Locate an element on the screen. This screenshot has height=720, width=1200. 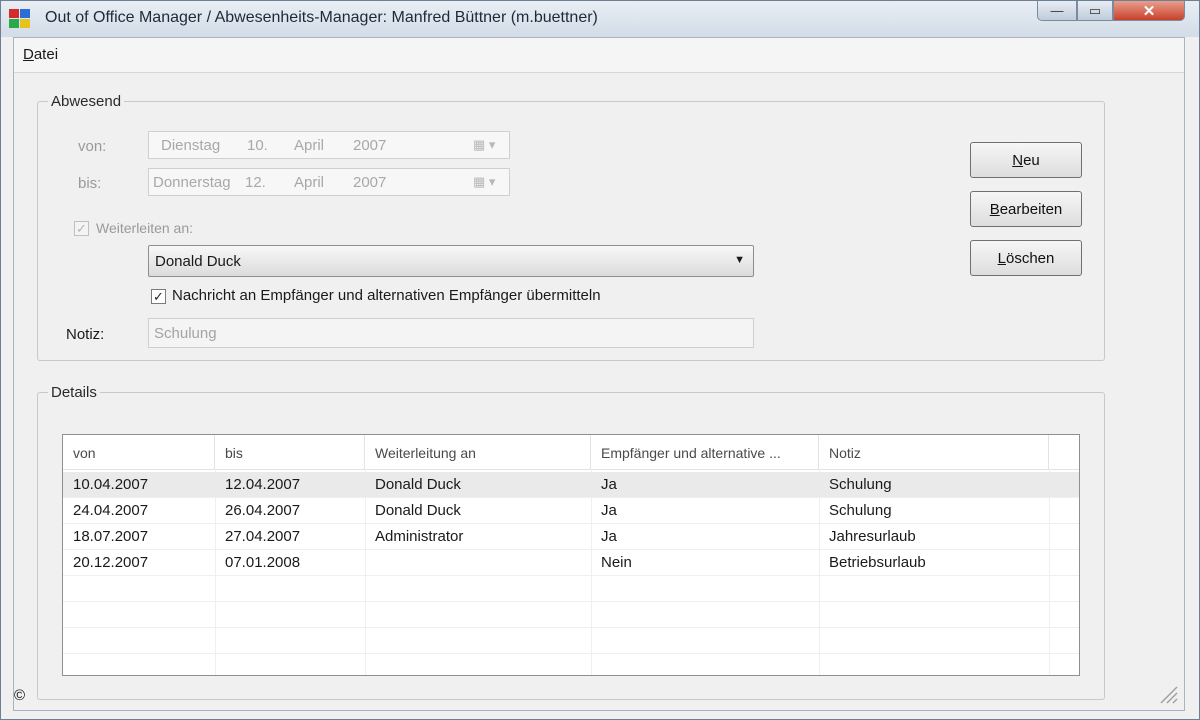
details-group-legend: Details is located at coordinates (74, 392).